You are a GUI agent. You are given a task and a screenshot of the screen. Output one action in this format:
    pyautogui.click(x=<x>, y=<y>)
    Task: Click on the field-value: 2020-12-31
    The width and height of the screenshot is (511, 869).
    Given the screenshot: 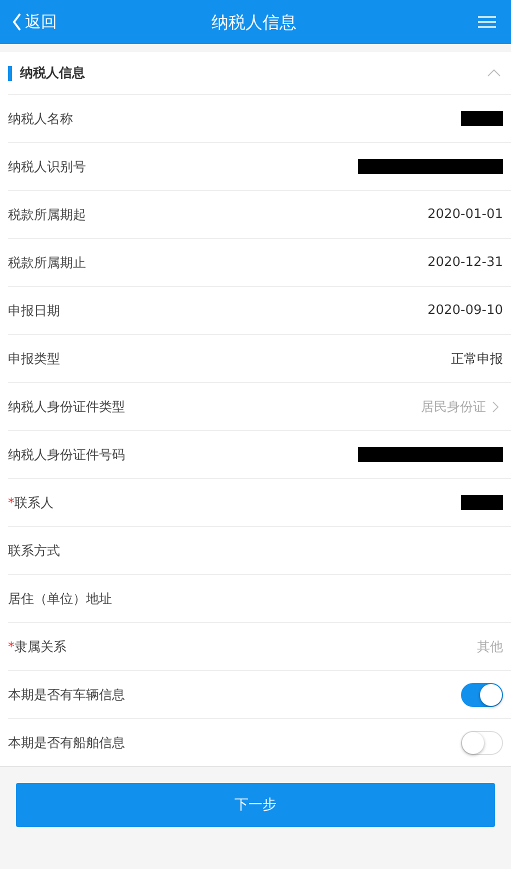 What is the action you would take?
    pyautogui.click(x=465, y=262)
    